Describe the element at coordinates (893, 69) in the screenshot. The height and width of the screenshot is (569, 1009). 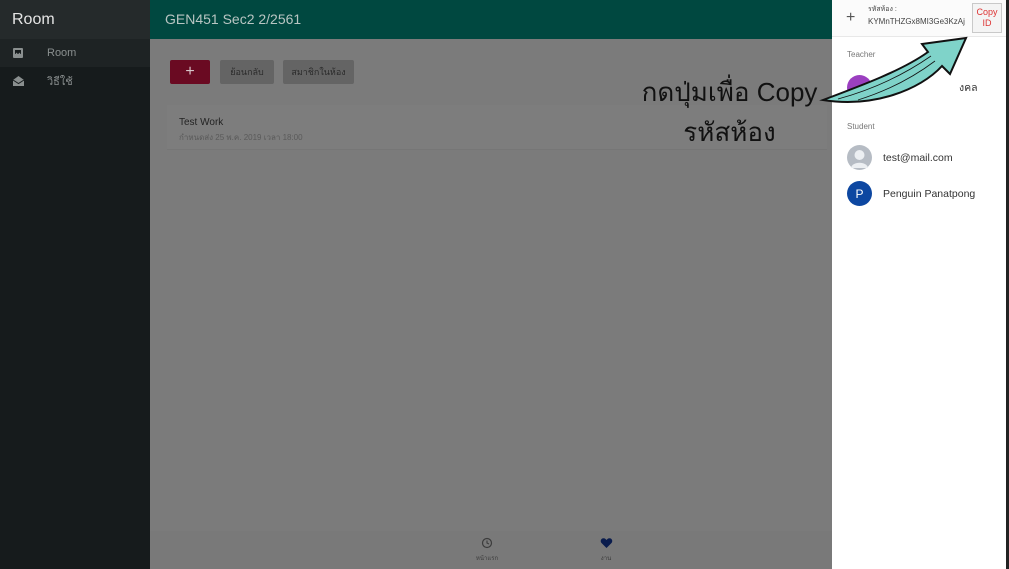
I see `annotation-arrow-icon` at that location.